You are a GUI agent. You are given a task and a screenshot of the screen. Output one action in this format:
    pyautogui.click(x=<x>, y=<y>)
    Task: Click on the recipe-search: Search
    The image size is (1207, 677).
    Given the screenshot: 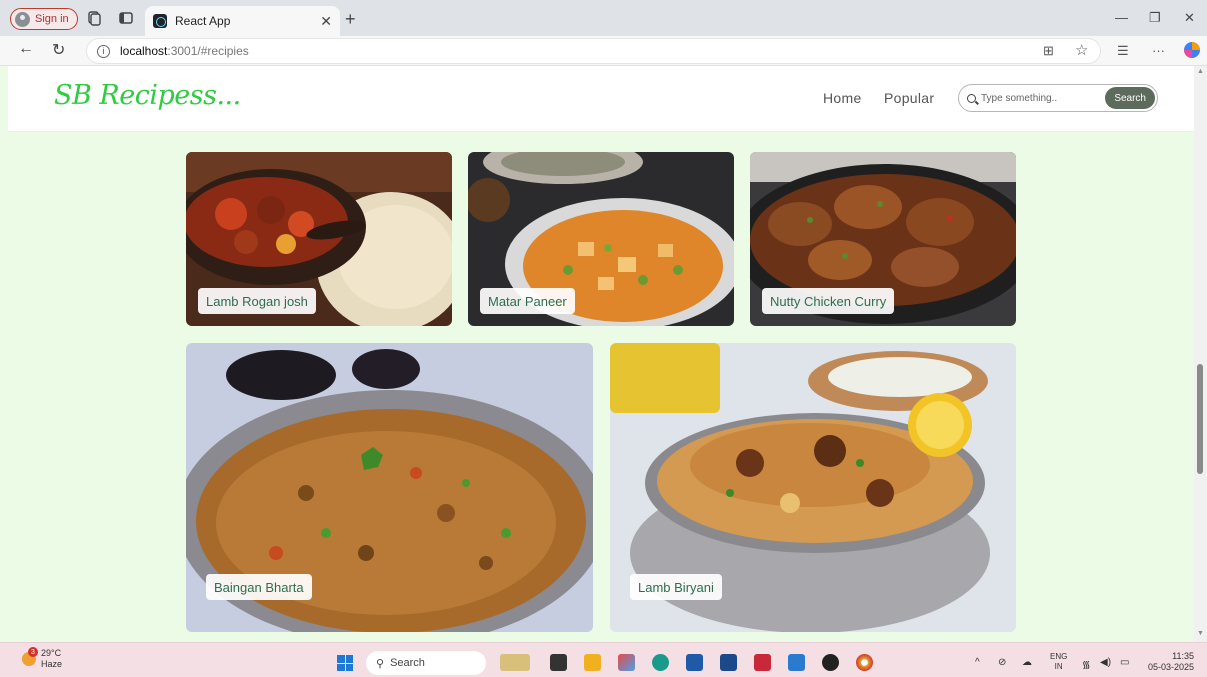 What is the action you would take?
    pyautogui.click(x=1058, y=98)
    